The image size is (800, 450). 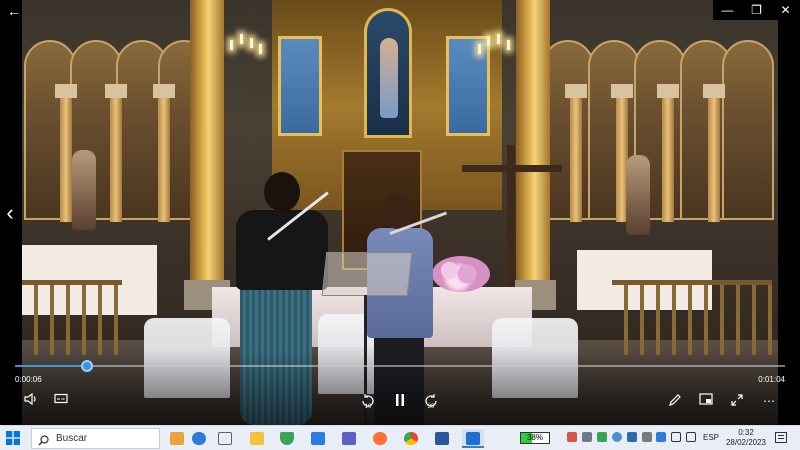 What do you see at coordinates (769, 401) in the screenshot?
I see `more-options-icon: ⋯` at bounding box center [769, 401].